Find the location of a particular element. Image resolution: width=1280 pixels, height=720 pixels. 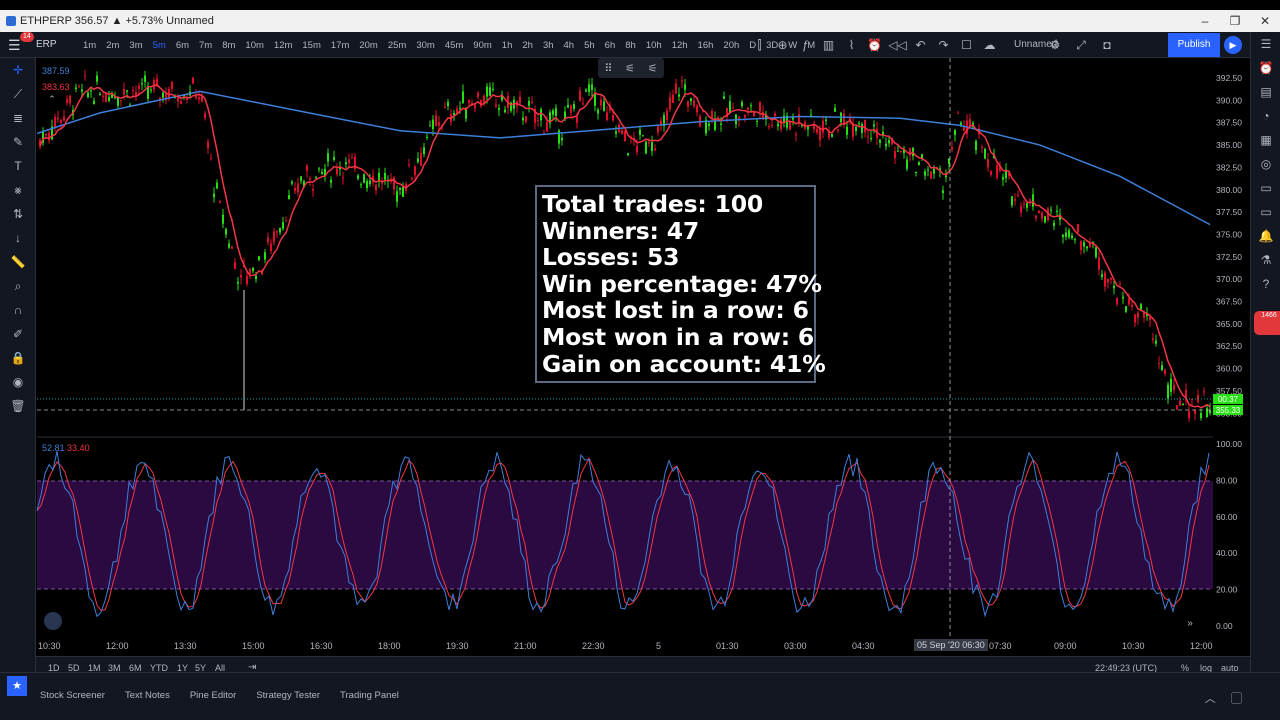

data-window-icon: ▤ is located at coordinates (1265, 92).